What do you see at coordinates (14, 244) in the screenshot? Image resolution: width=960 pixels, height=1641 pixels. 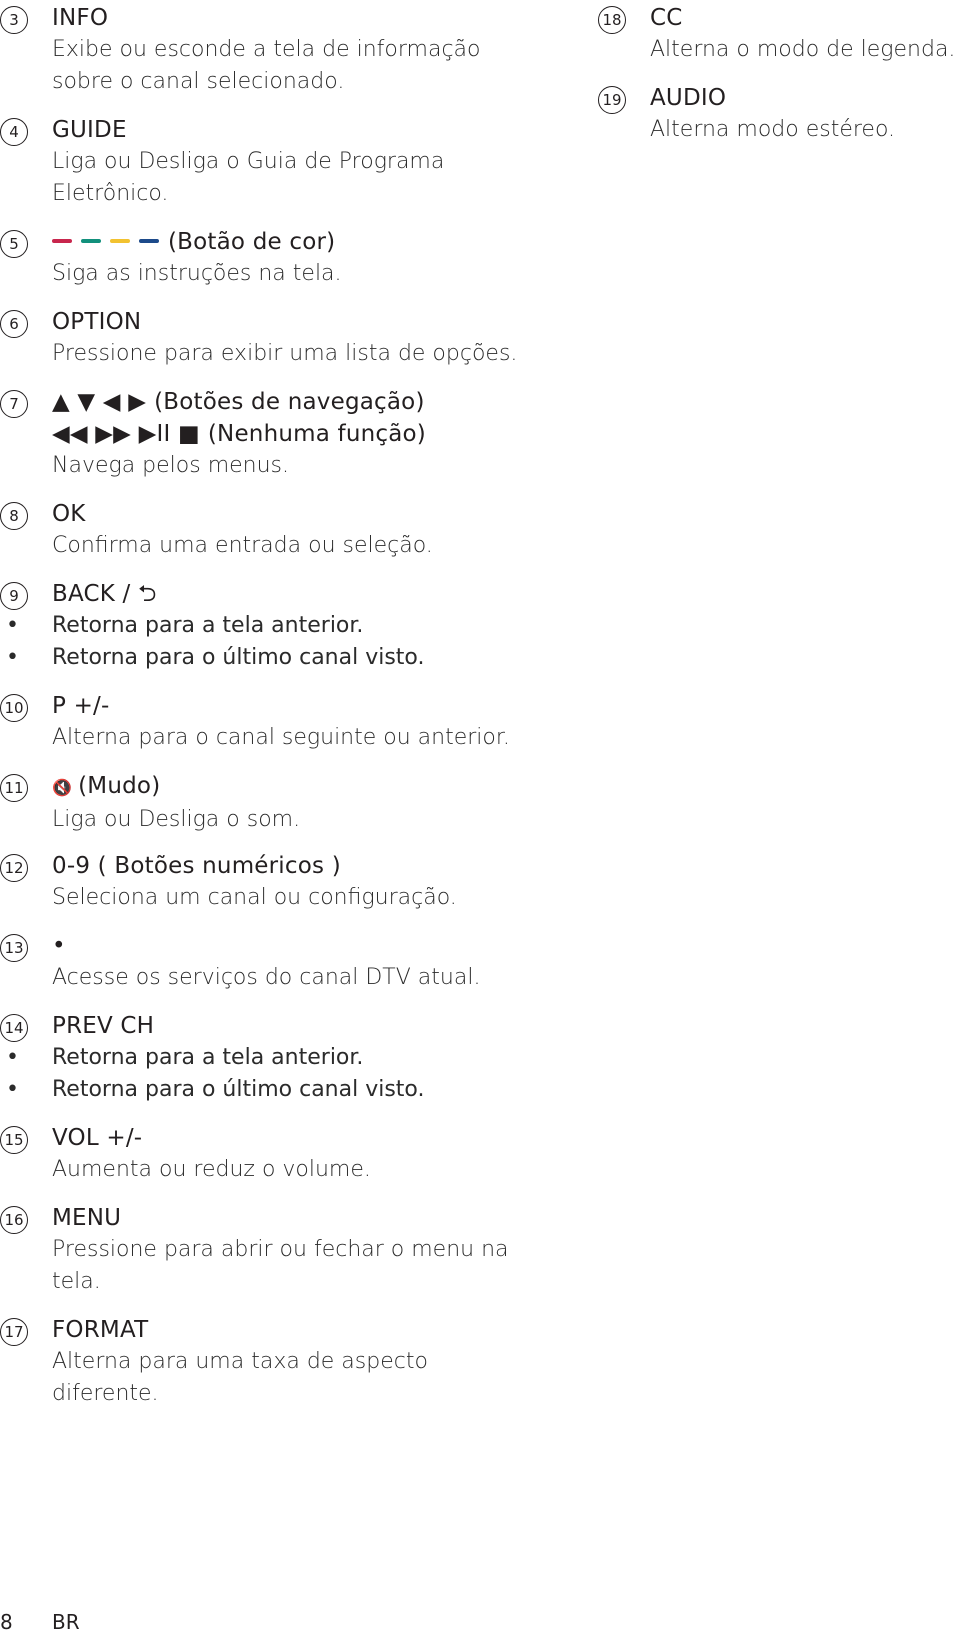 I see `item-number: 5` at bounding box center [14, 244].